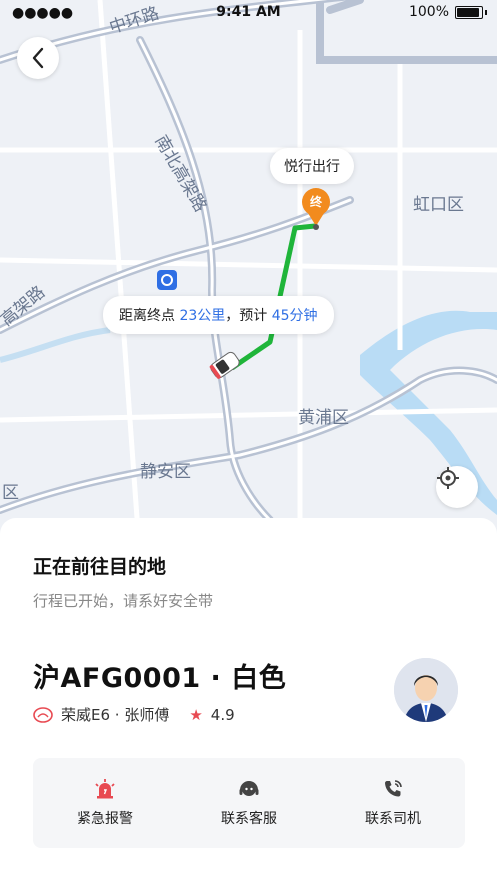  Describe the element at coordinates (43, 714) in the screenshot. I see `car-brand-icon` at that location.